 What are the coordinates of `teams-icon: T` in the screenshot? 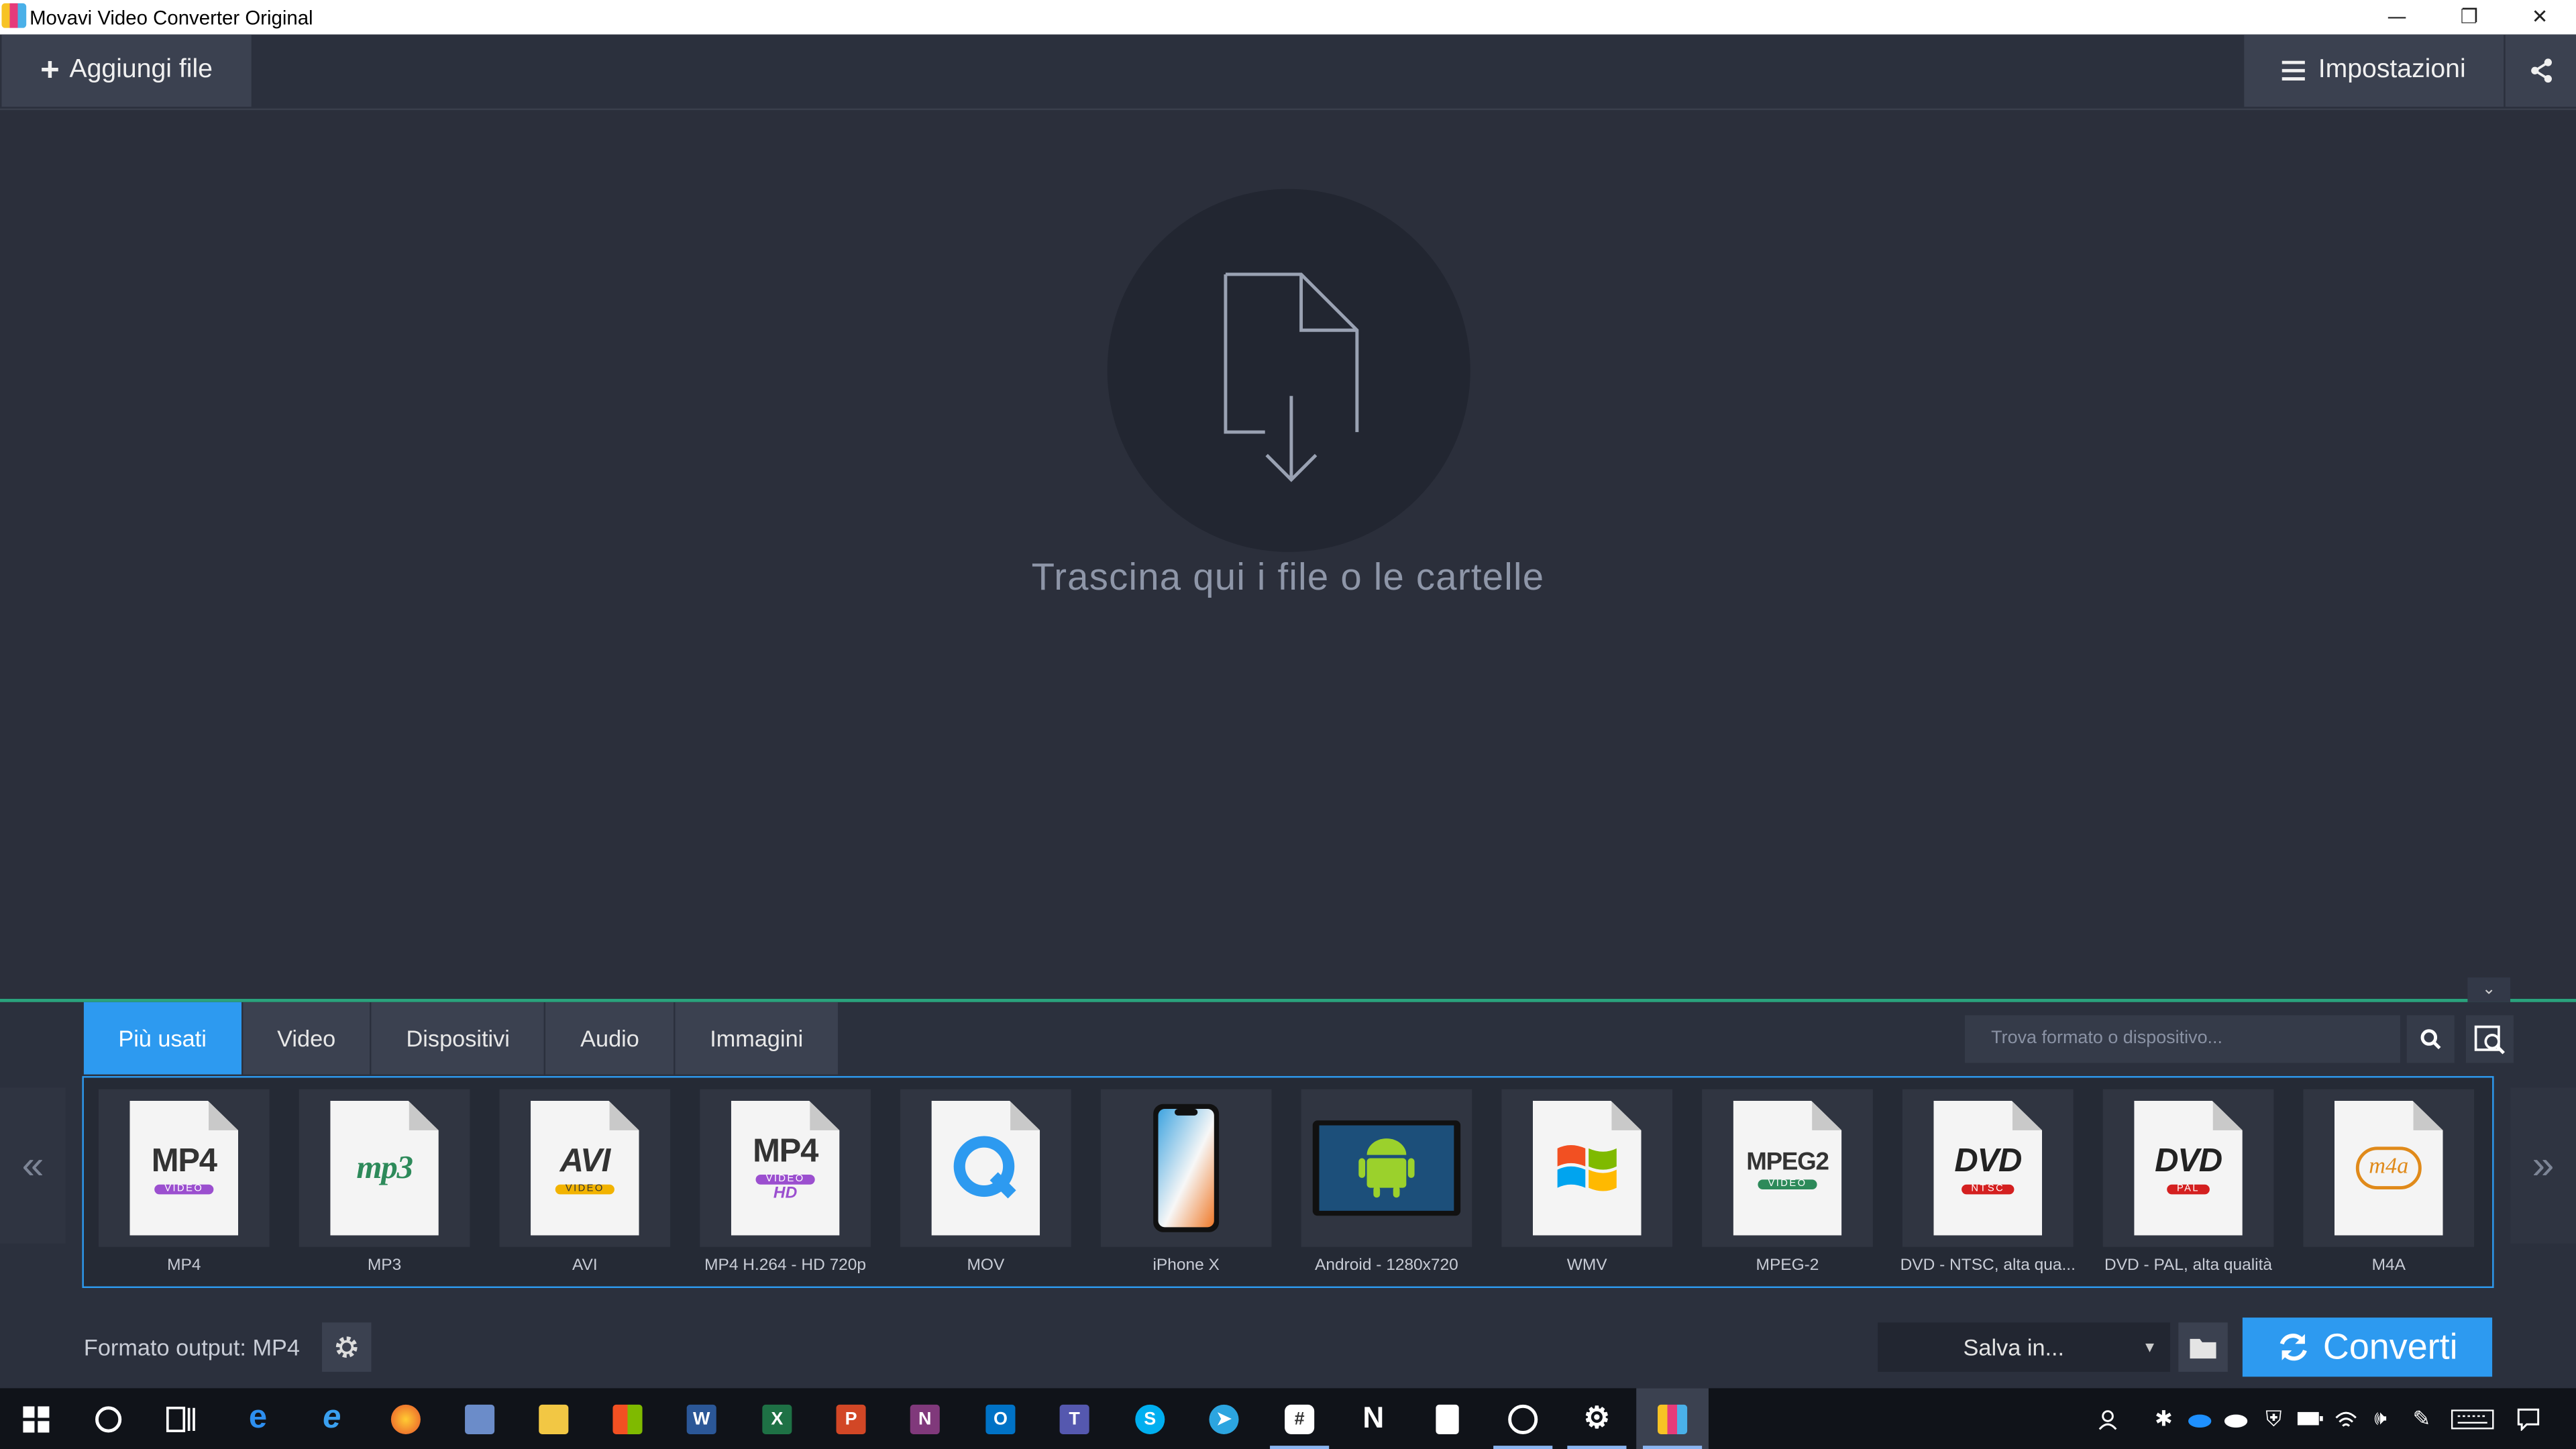 It's located at (1074, 1418).